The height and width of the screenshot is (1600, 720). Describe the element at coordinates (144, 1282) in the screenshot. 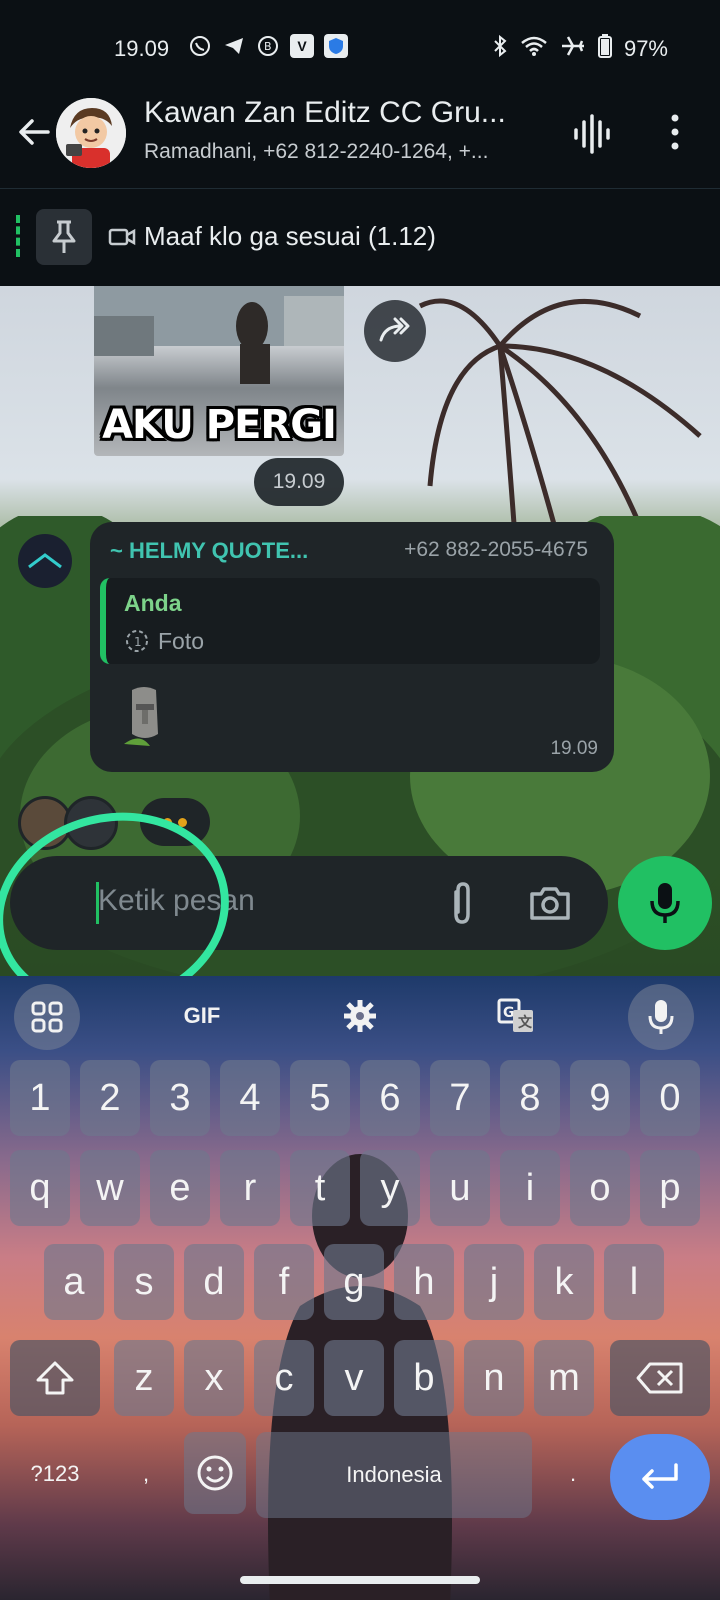

I see `key-s: s` at that location.